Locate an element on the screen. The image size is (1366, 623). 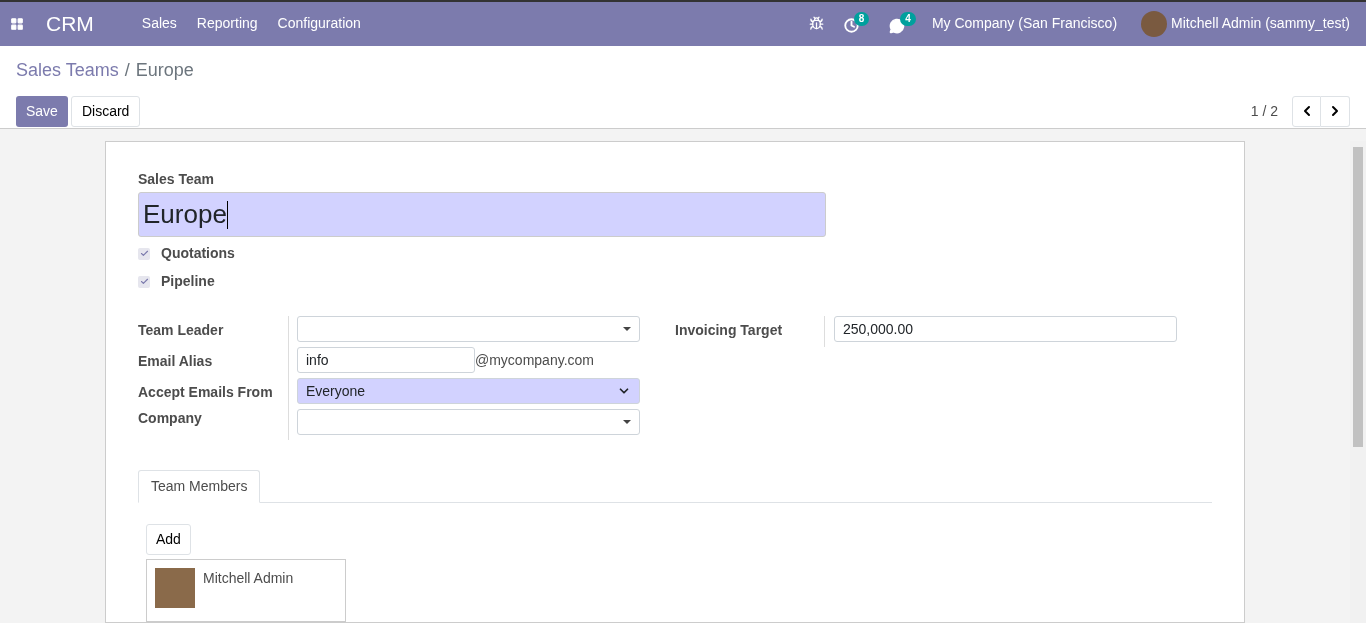
field-label: Accept Emails From is located at coordinates (205, 392).